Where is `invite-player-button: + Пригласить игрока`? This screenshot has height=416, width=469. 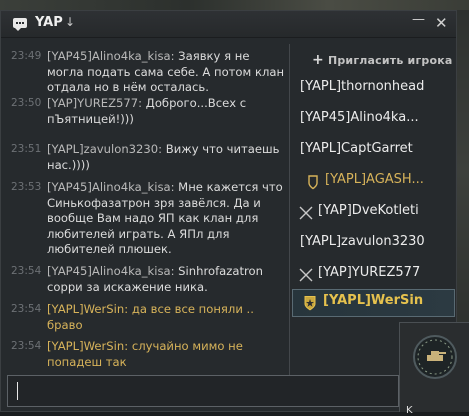 invite-player-button: + Пригласить игрока is located at coordinates (382, 60).